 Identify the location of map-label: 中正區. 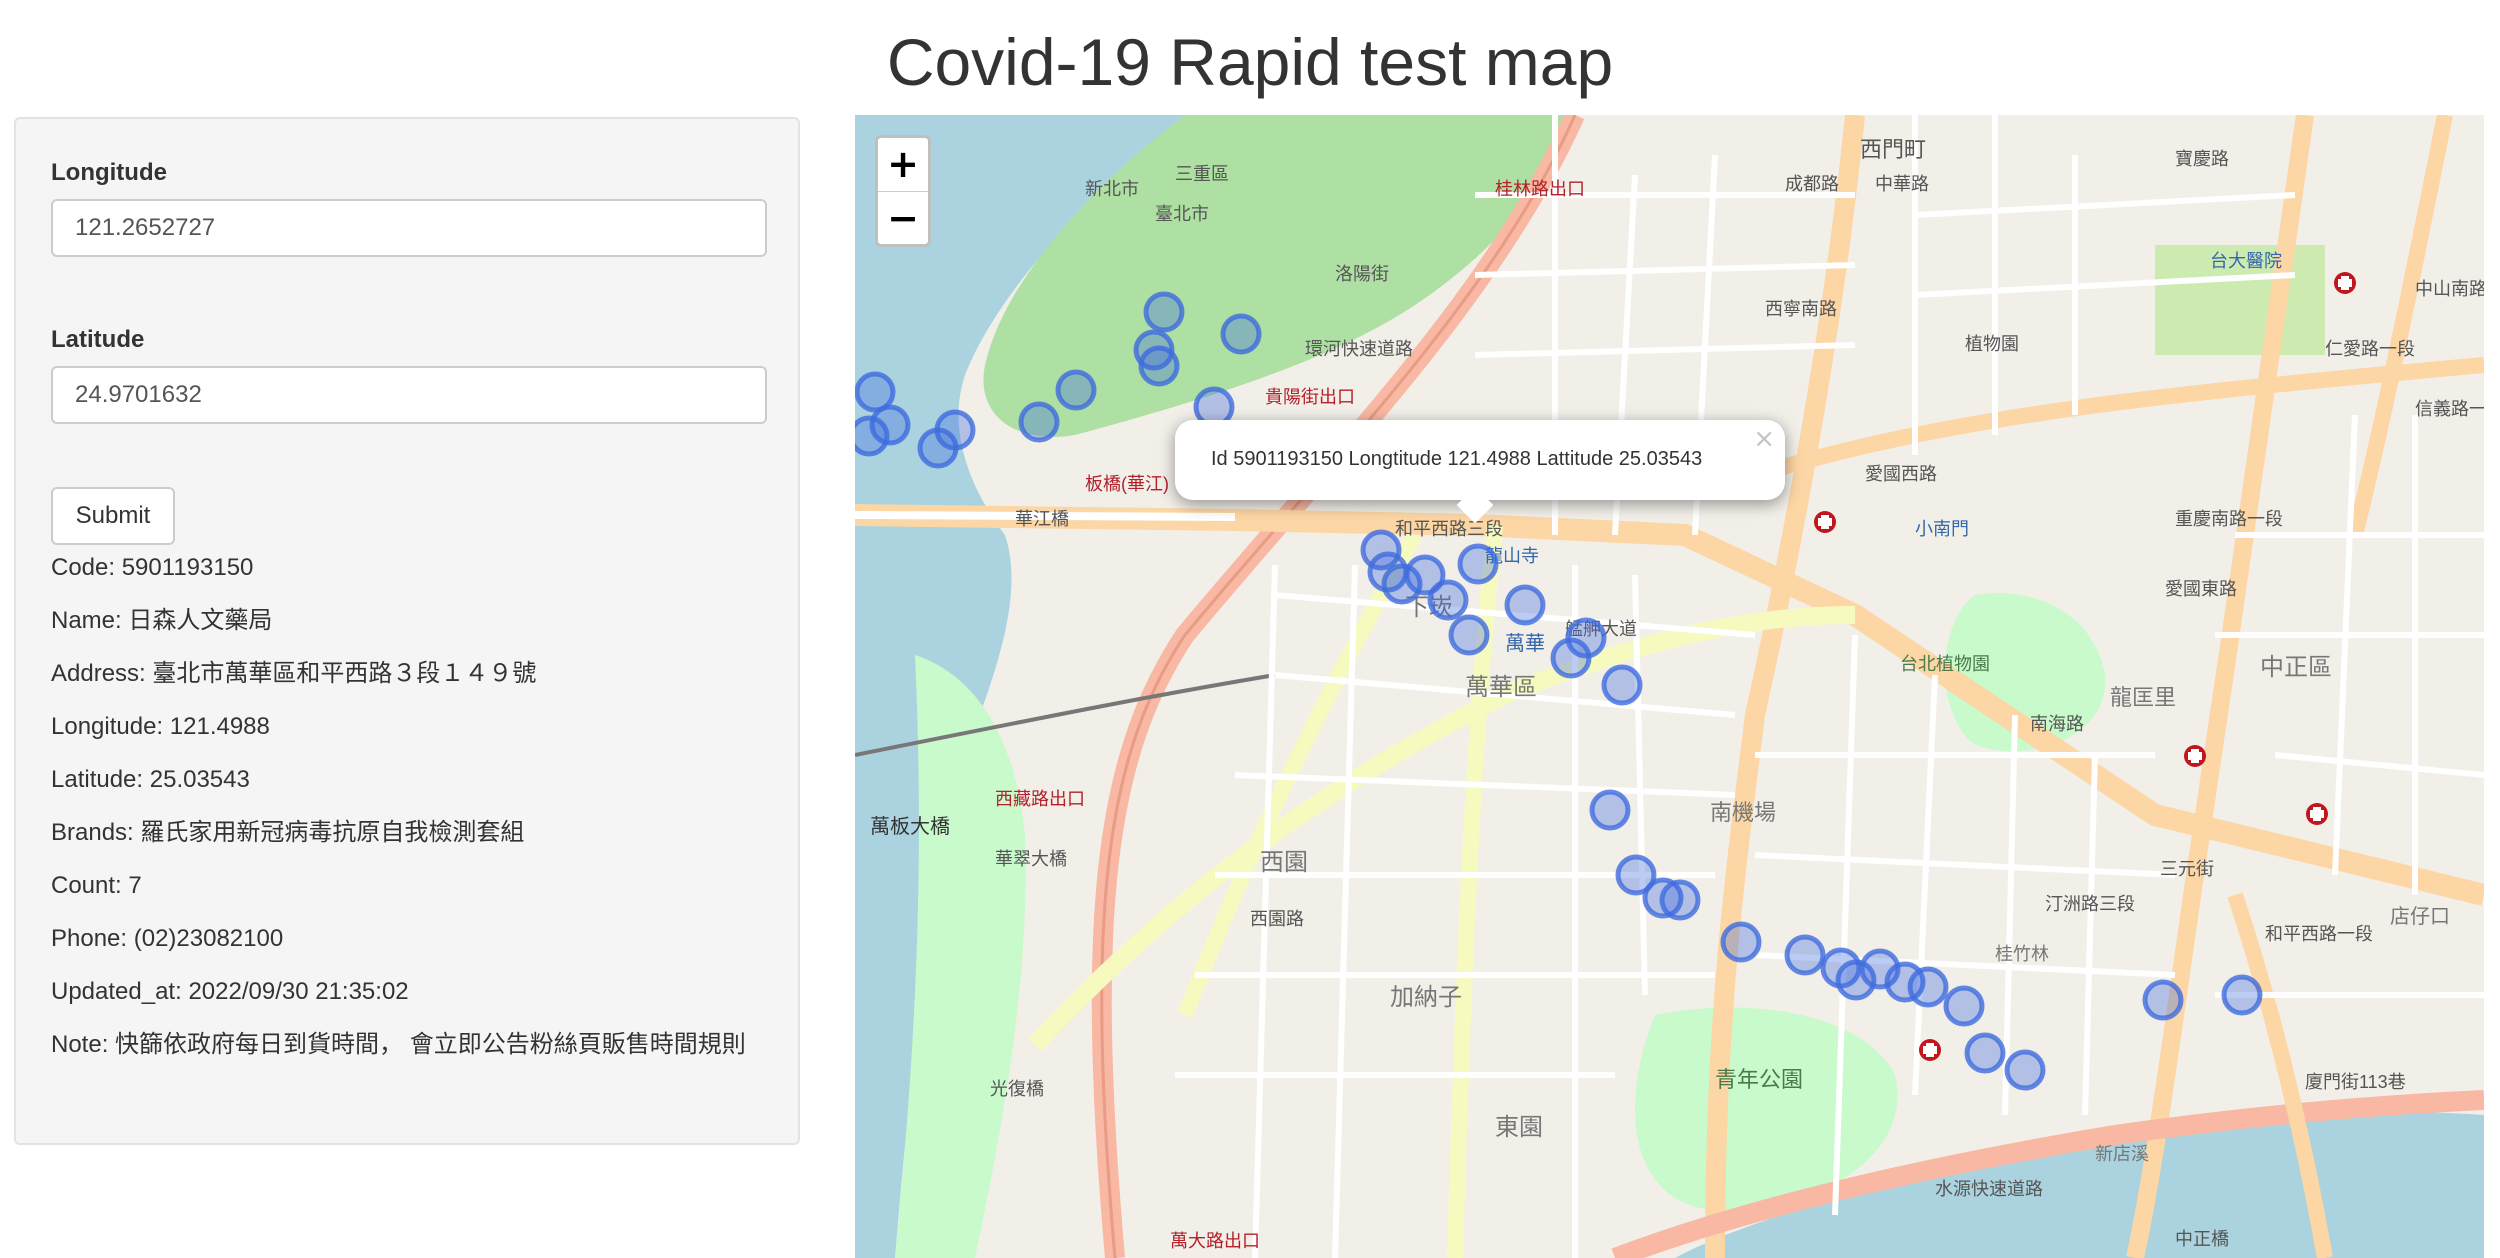
(2296, 667).